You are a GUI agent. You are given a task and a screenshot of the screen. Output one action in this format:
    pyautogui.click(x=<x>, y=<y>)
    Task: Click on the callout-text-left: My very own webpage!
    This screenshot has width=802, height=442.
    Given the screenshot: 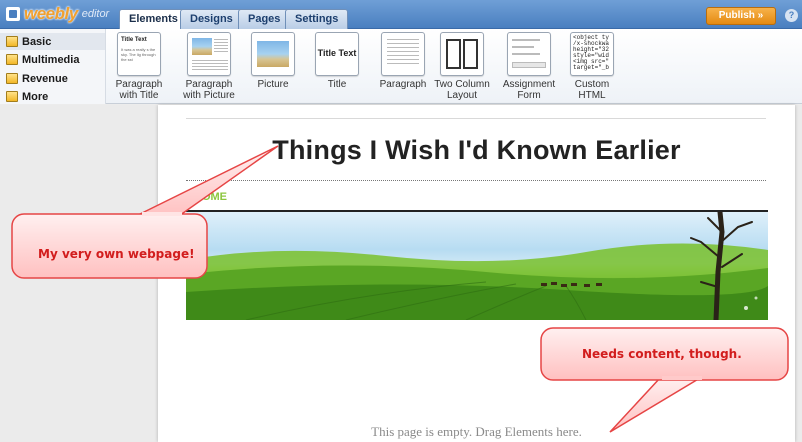 What is the action you would take?
    pyautogui.click(x=116, y=254)
    